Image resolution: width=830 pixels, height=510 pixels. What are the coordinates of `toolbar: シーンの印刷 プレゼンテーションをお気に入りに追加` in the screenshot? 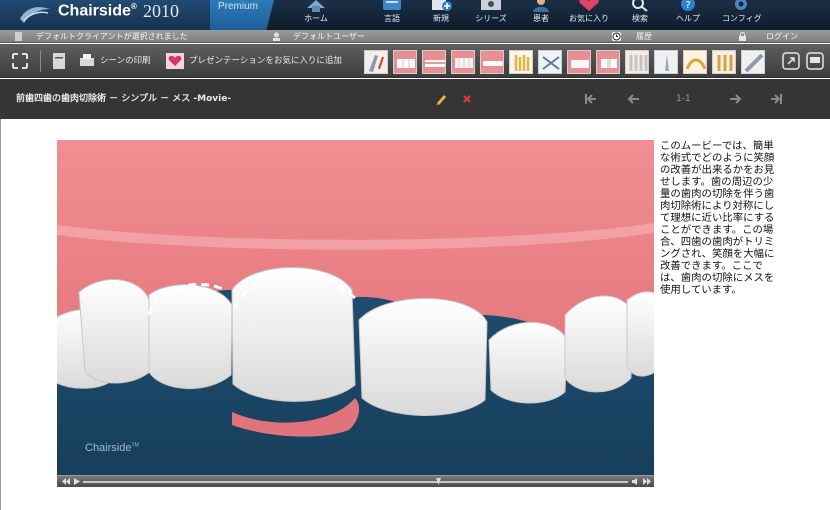 It's located at (415, 61).